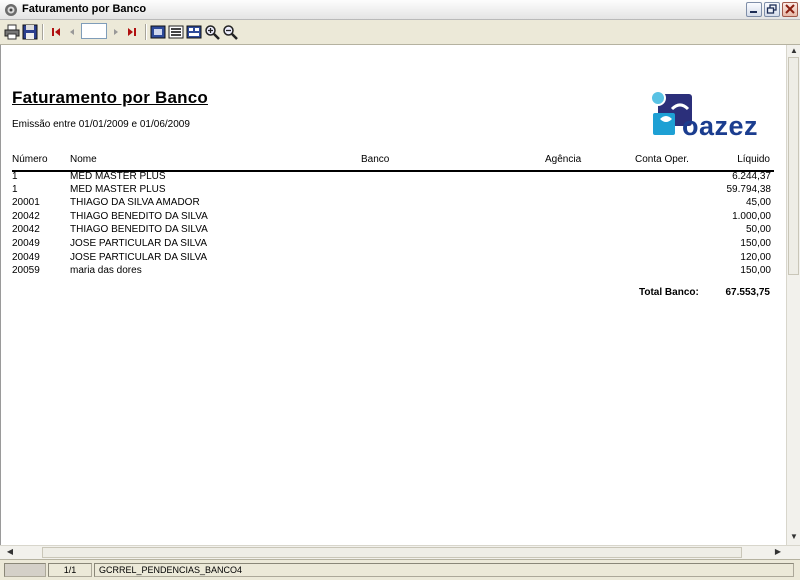 The image size is (800, 580). What do you see at coordinates (393, 177) in the screenshot?
I see `table-row: 1 MED MASTER PLUS 6.244,37` at bounding box center [393, 177].